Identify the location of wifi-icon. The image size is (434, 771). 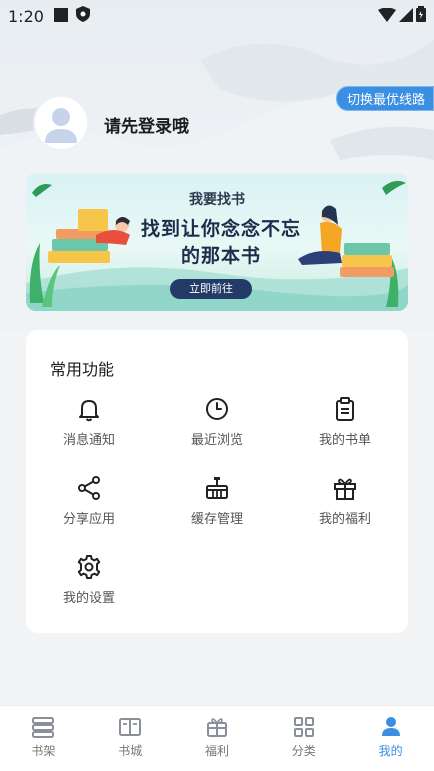
(387, 16).